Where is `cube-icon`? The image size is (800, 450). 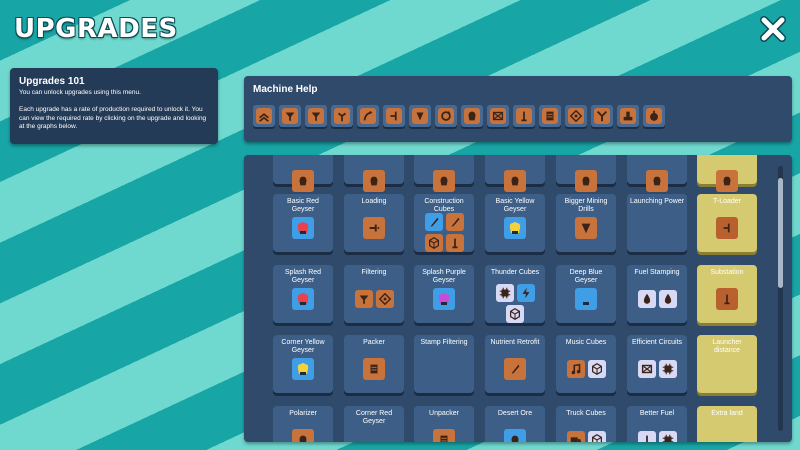 cube-icon is located at coordinates (596, 436).